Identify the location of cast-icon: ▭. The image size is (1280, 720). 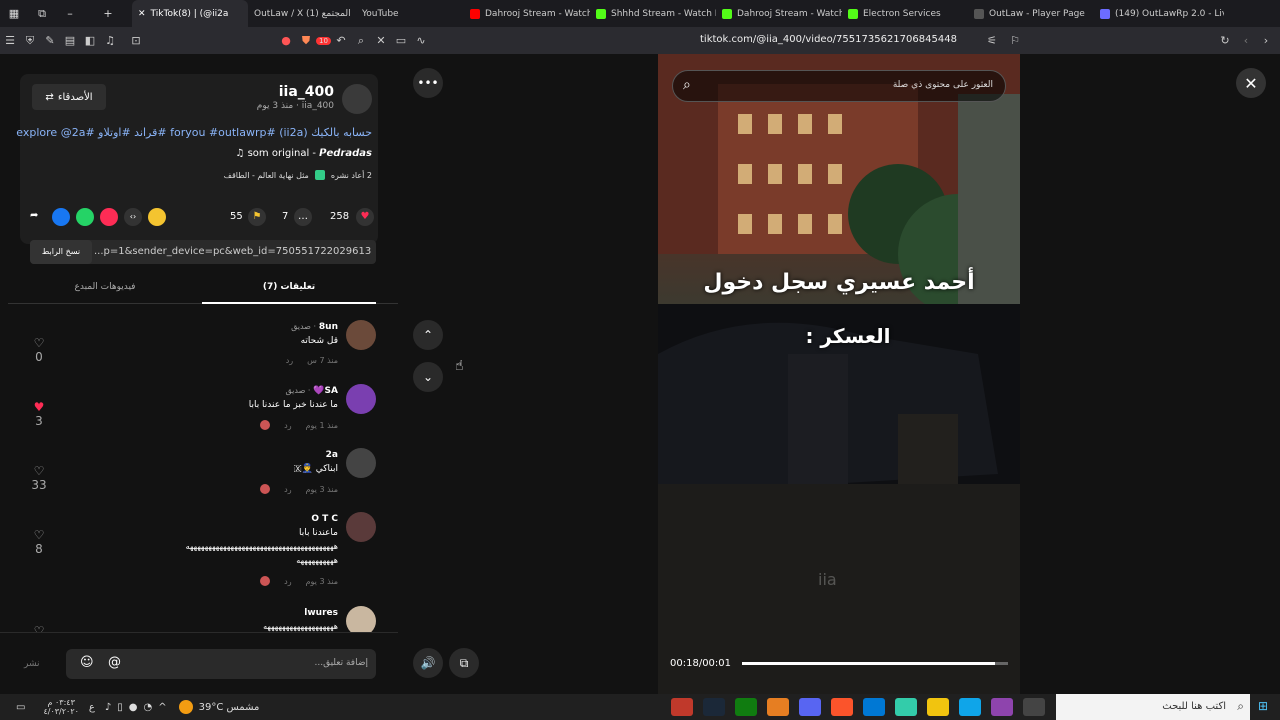
(401, 40).